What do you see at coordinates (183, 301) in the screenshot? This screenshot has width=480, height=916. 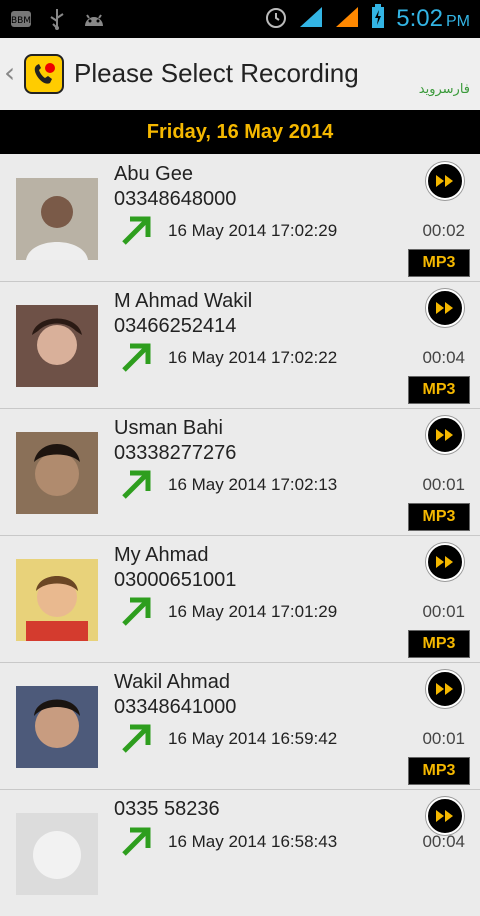 I see `contact-name: M Ahmad Wakil` at bounding box center [183, 301].